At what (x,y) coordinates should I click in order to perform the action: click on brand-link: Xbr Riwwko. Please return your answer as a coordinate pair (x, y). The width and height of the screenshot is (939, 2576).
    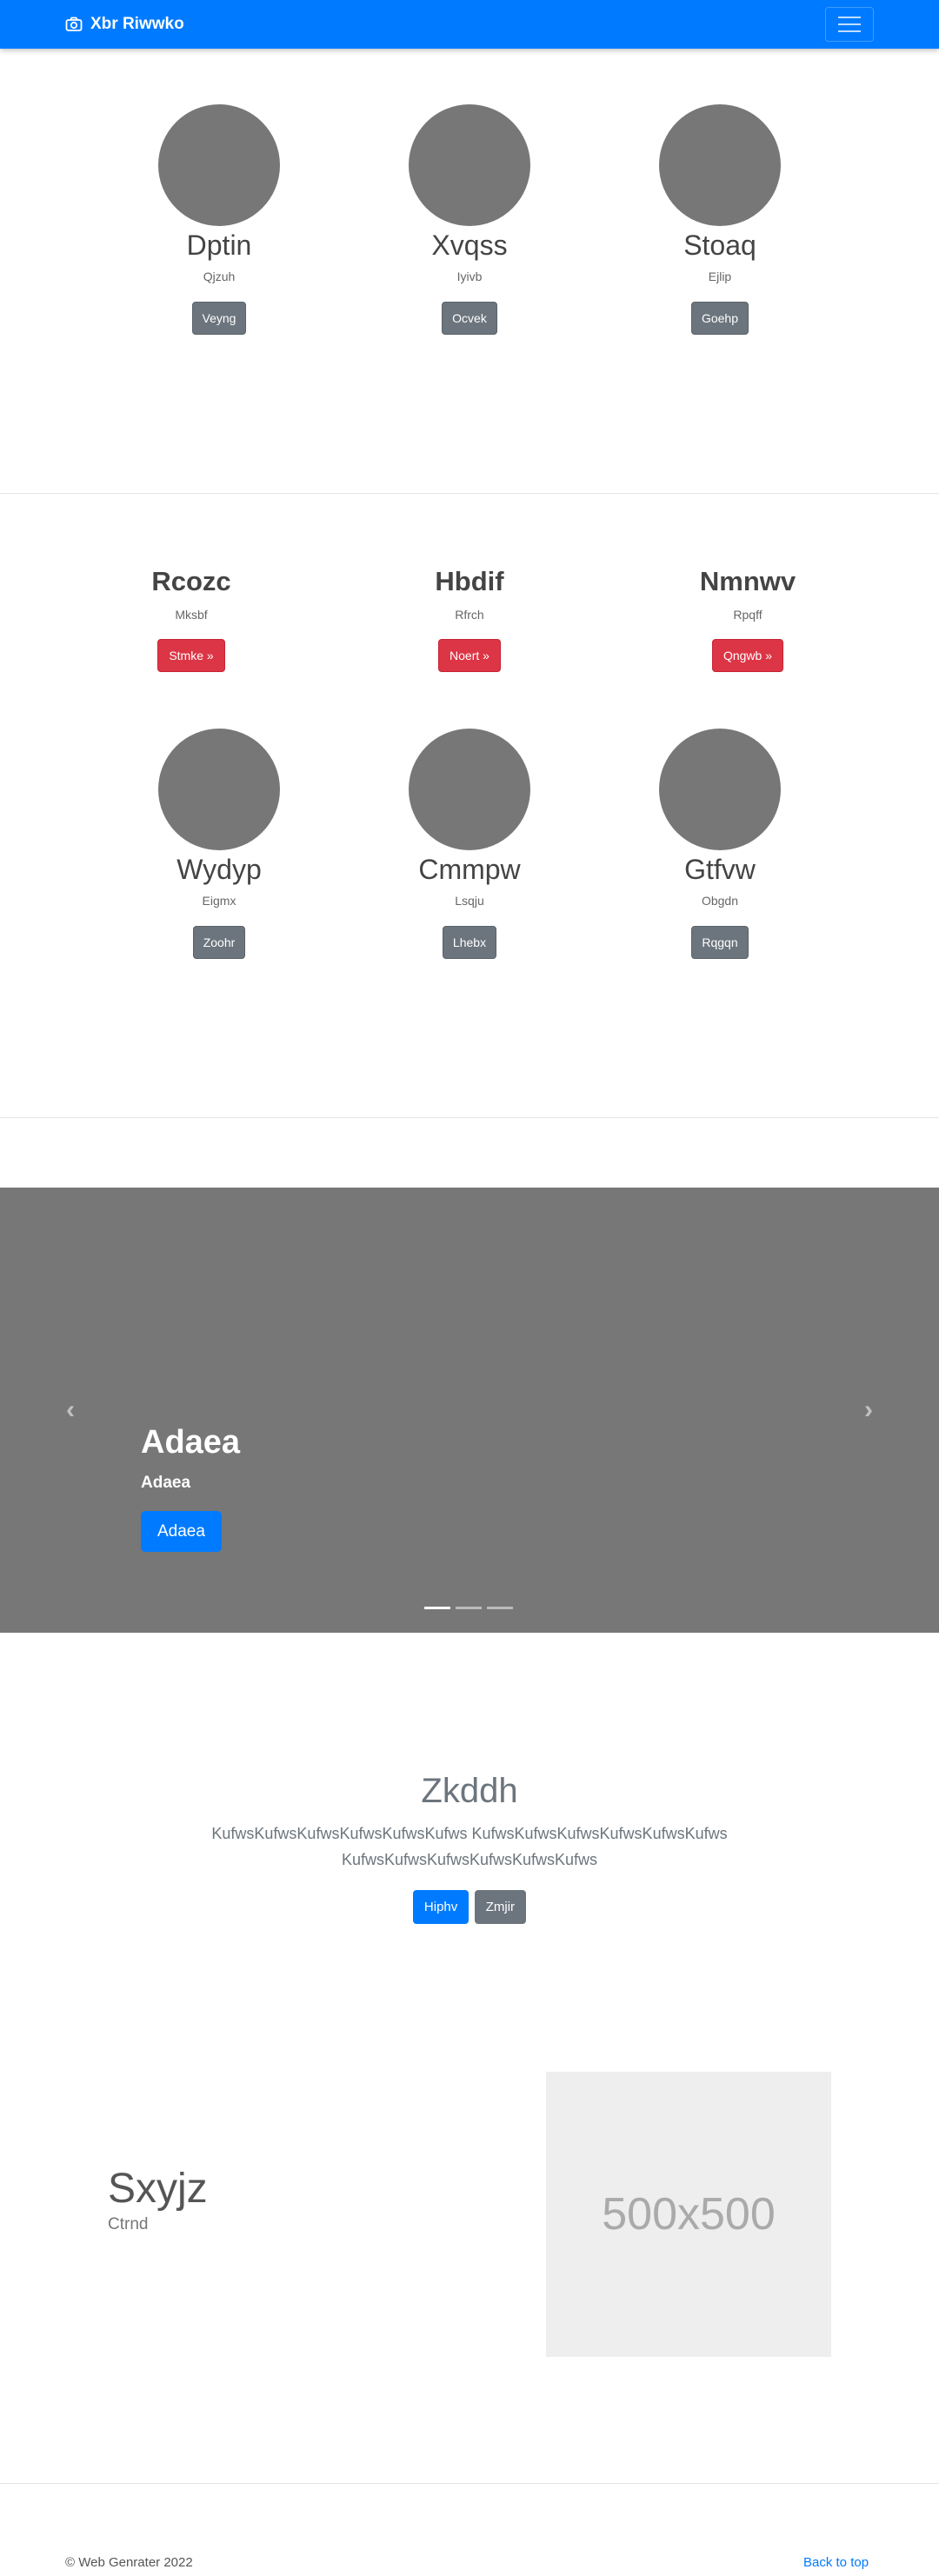
    Looking at the image, I should click on (125, 24).